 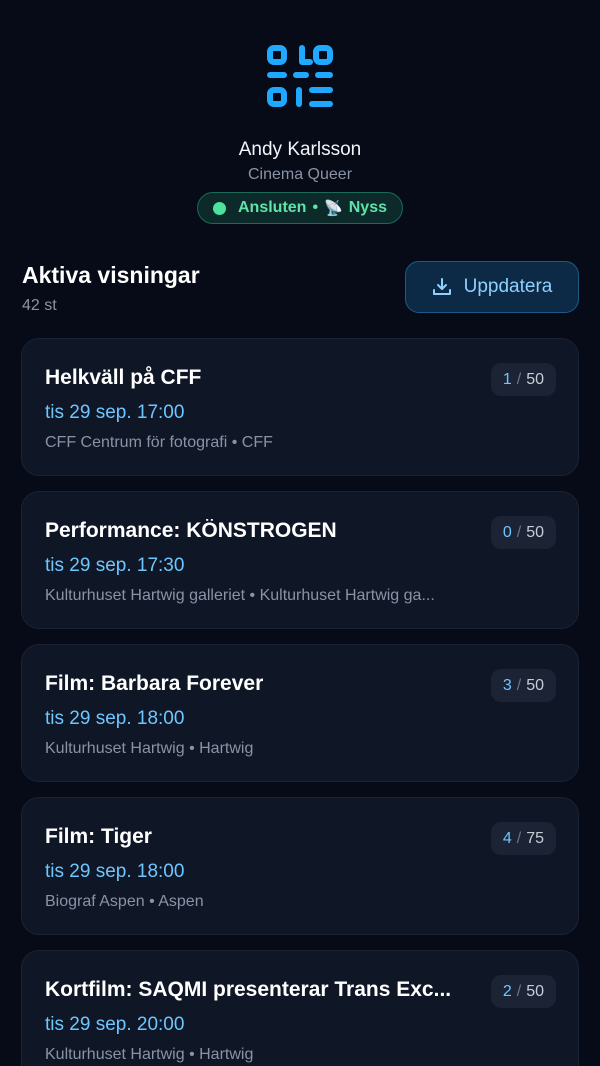 What do you see at coordinates (300, 149) in the screenshot?
I see `user-name: Andy Karlsson` at bounding box center [300, 149].